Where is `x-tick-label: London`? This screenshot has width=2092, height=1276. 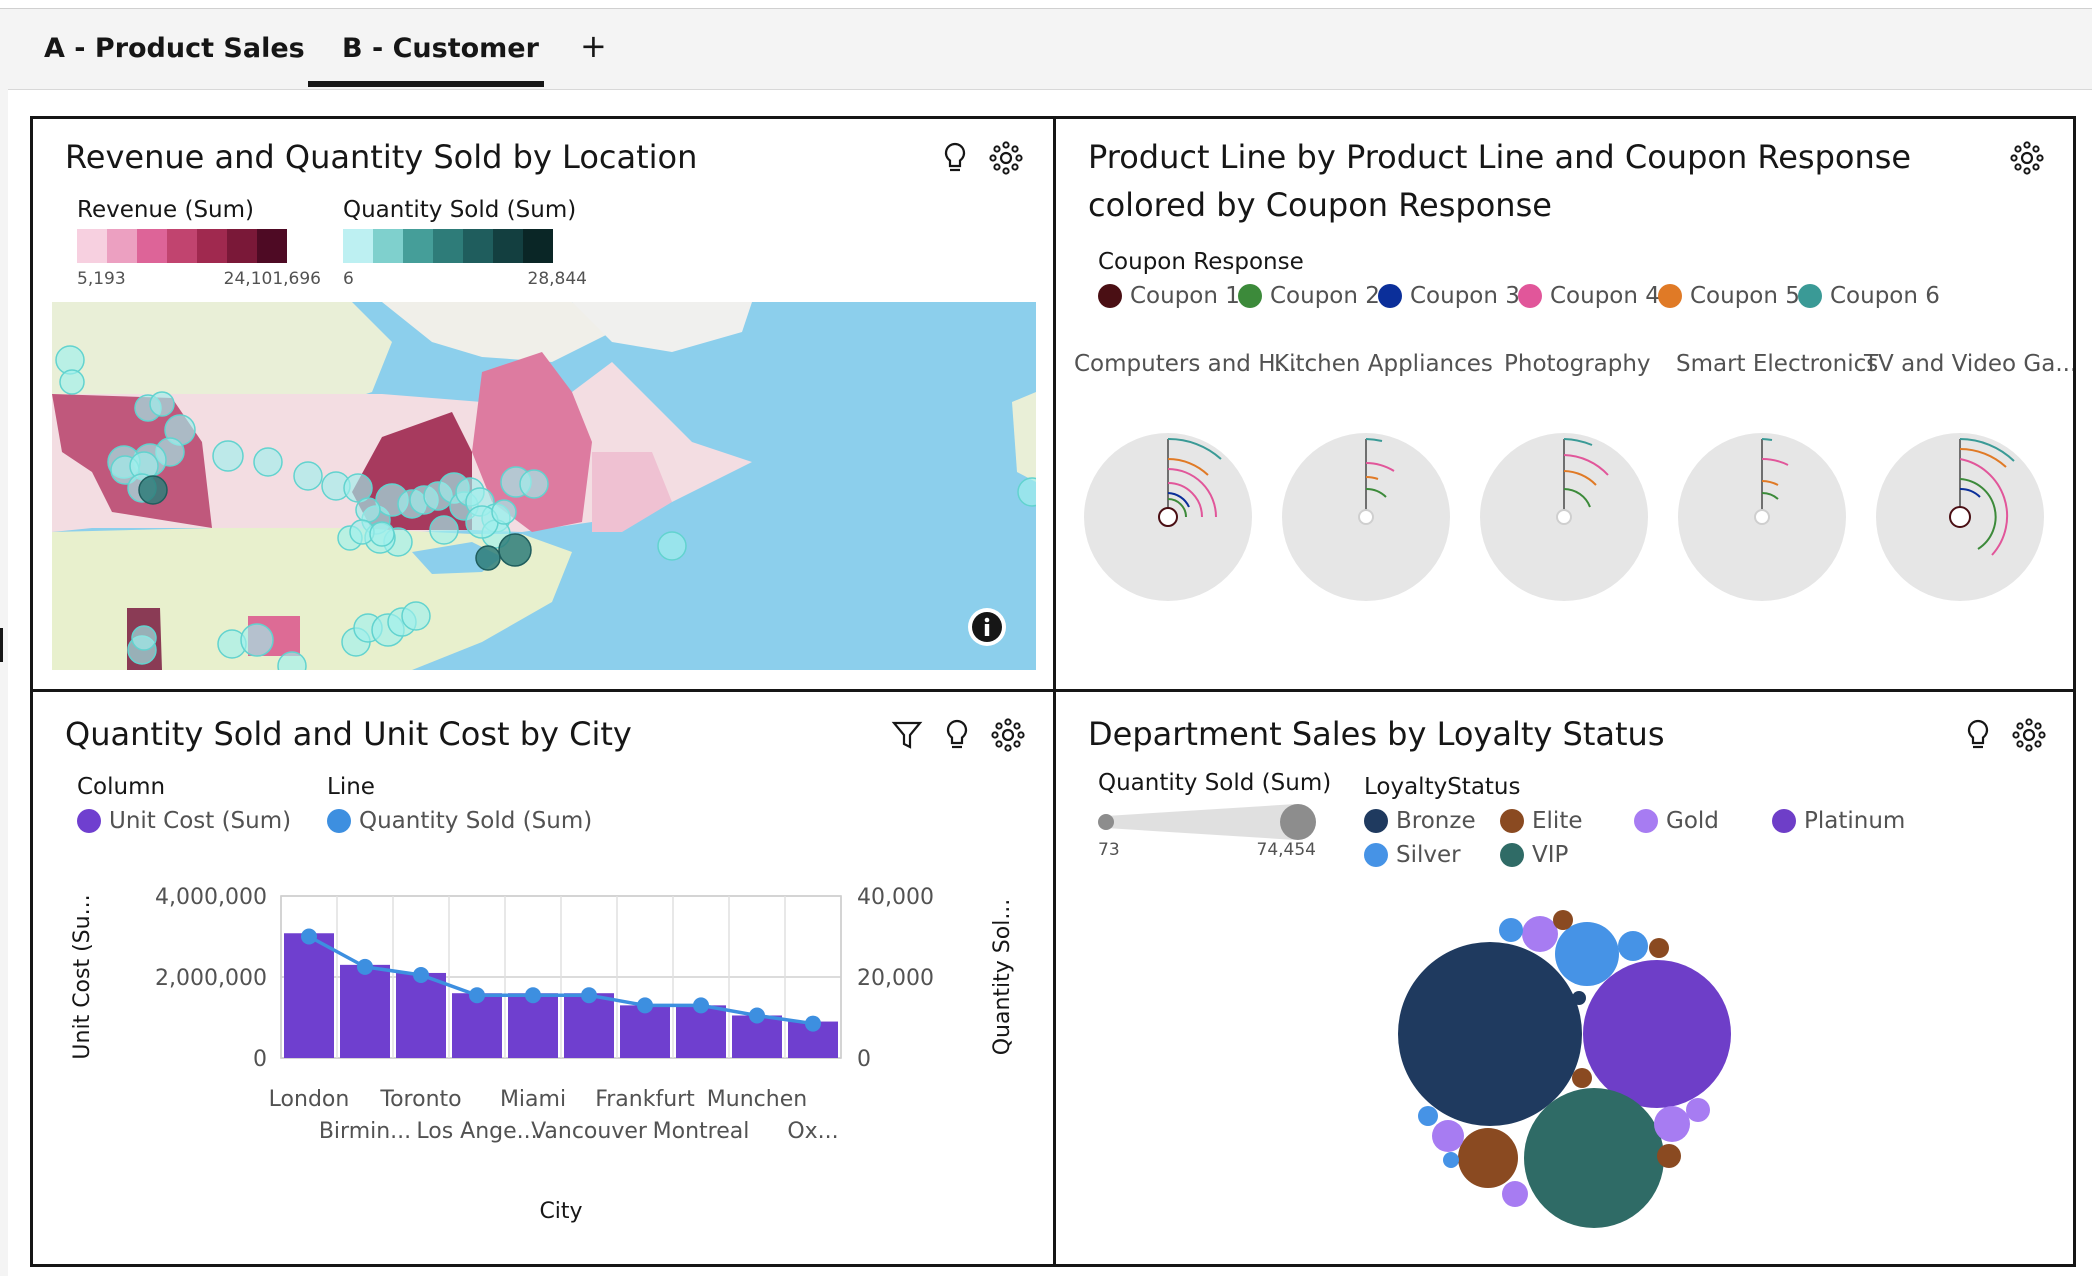
x-tick-label: London is located at coordinates (309, 1099).